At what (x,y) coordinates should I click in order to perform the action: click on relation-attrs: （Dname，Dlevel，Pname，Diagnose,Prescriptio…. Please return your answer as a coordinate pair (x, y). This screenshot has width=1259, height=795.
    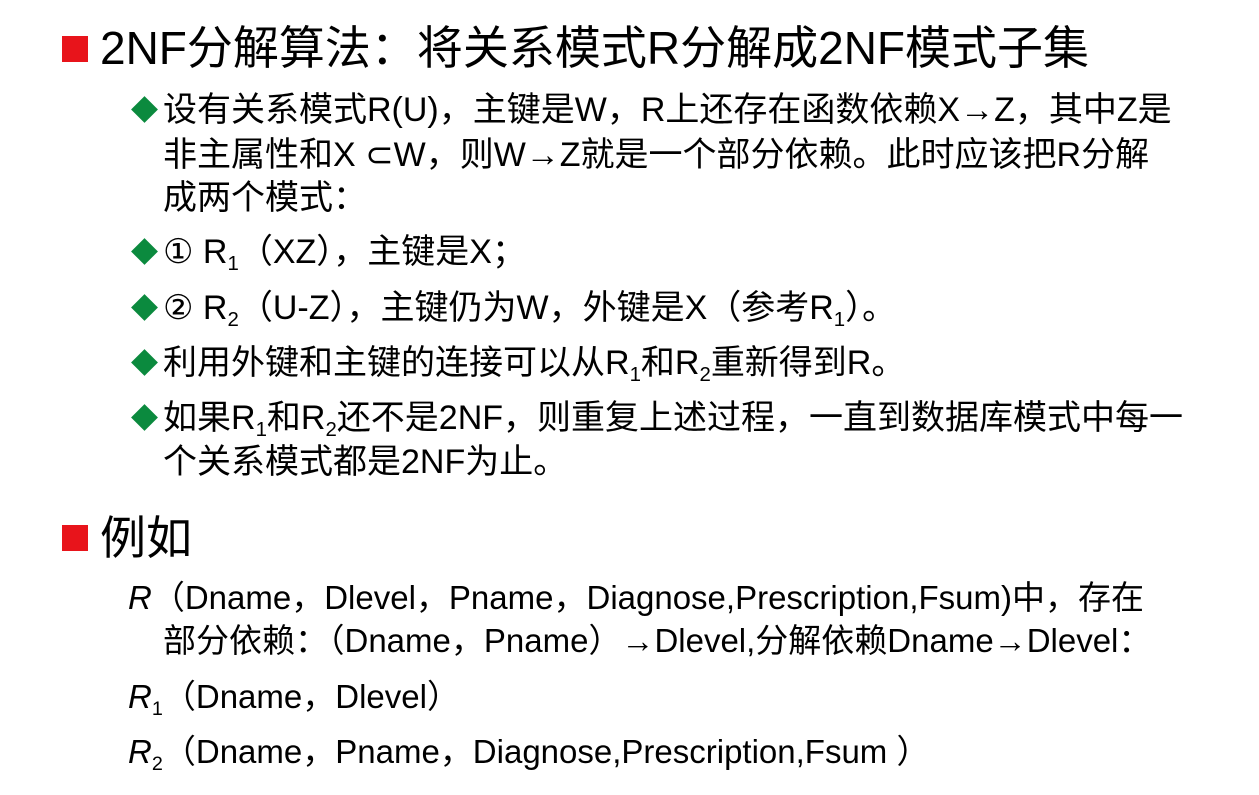
    Looking at the image, I should click on (647, 597).